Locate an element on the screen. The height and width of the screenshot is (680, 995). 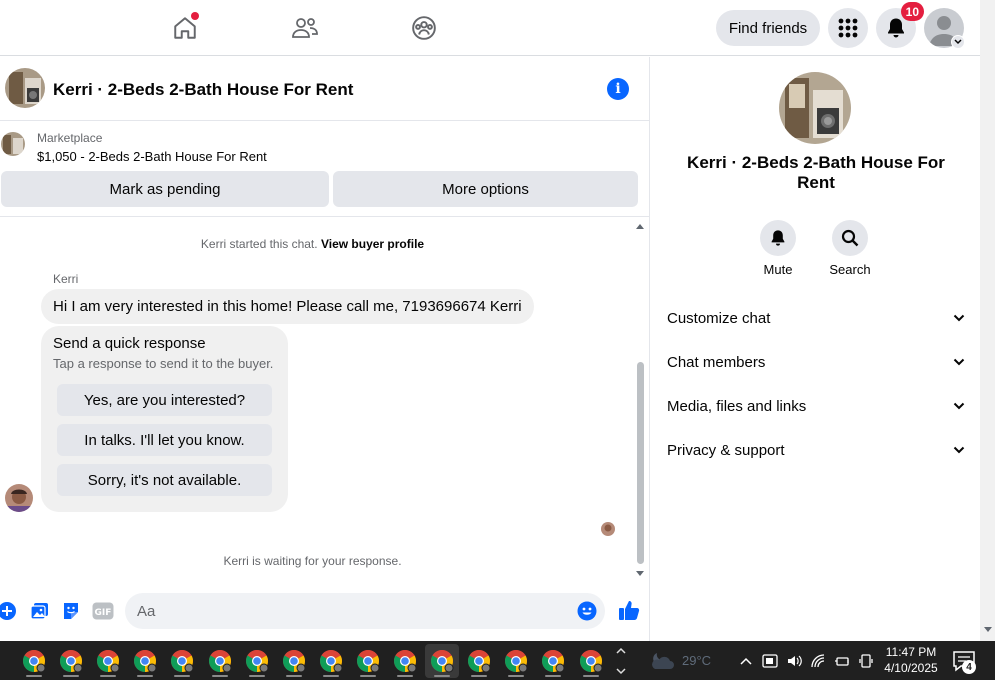
message-input: Aa is located at coordinates (365, 611).